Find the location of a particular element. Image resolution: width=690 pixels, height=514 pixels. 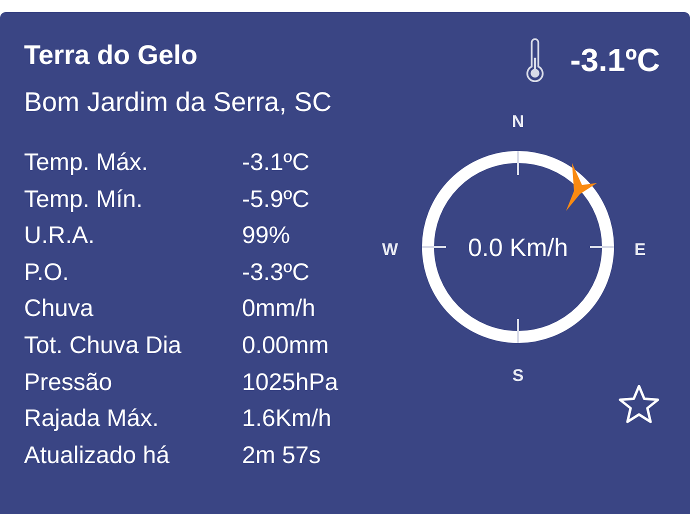

reading-label: Temp. Mín. is located at coordinates (84, 199).